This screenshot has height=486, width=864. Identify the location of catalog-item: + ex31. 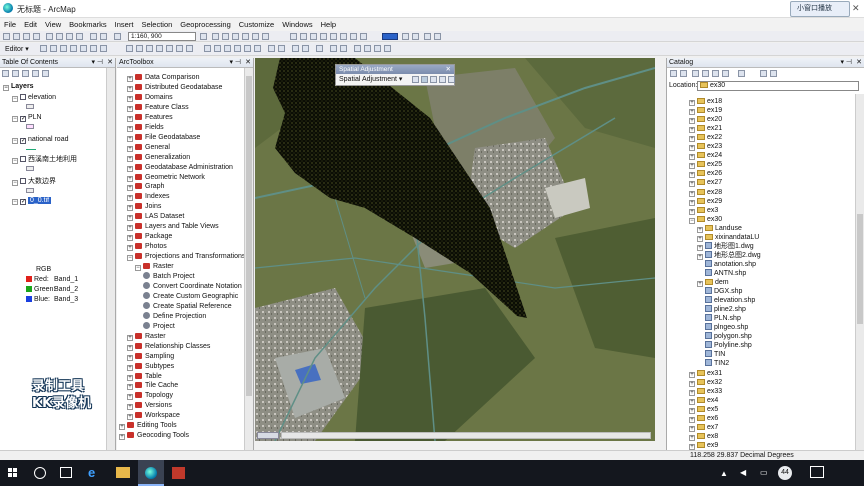
(705, 373).